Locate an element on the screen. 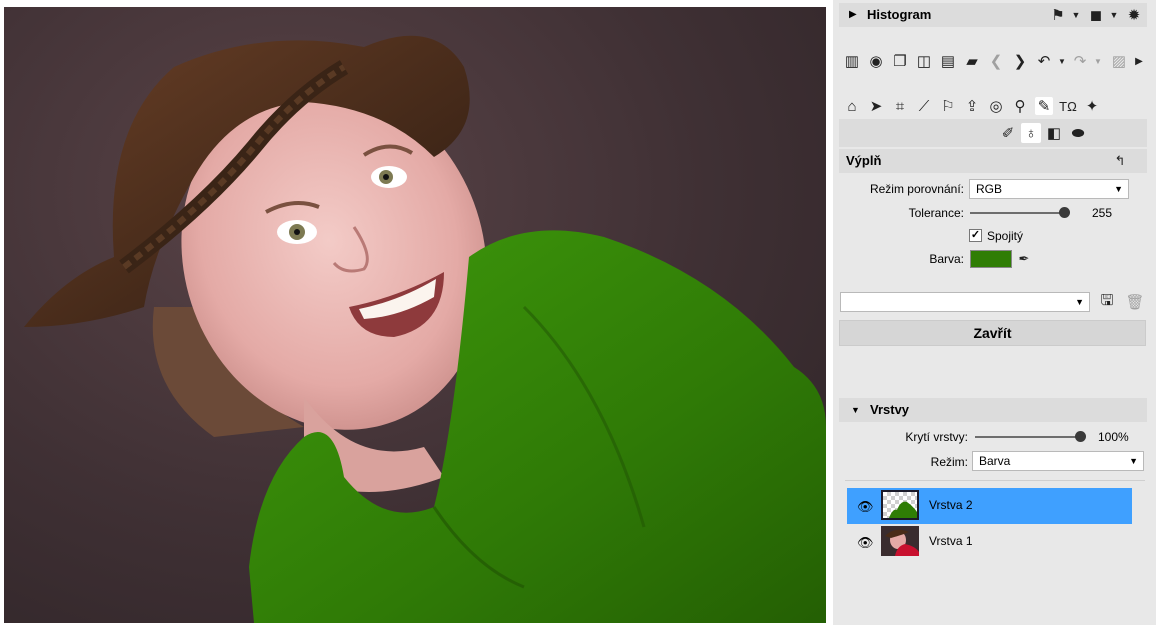 This screenshot has width=1156, height=625. gear-icon: ✹ is located at coordinates (1134, 15).